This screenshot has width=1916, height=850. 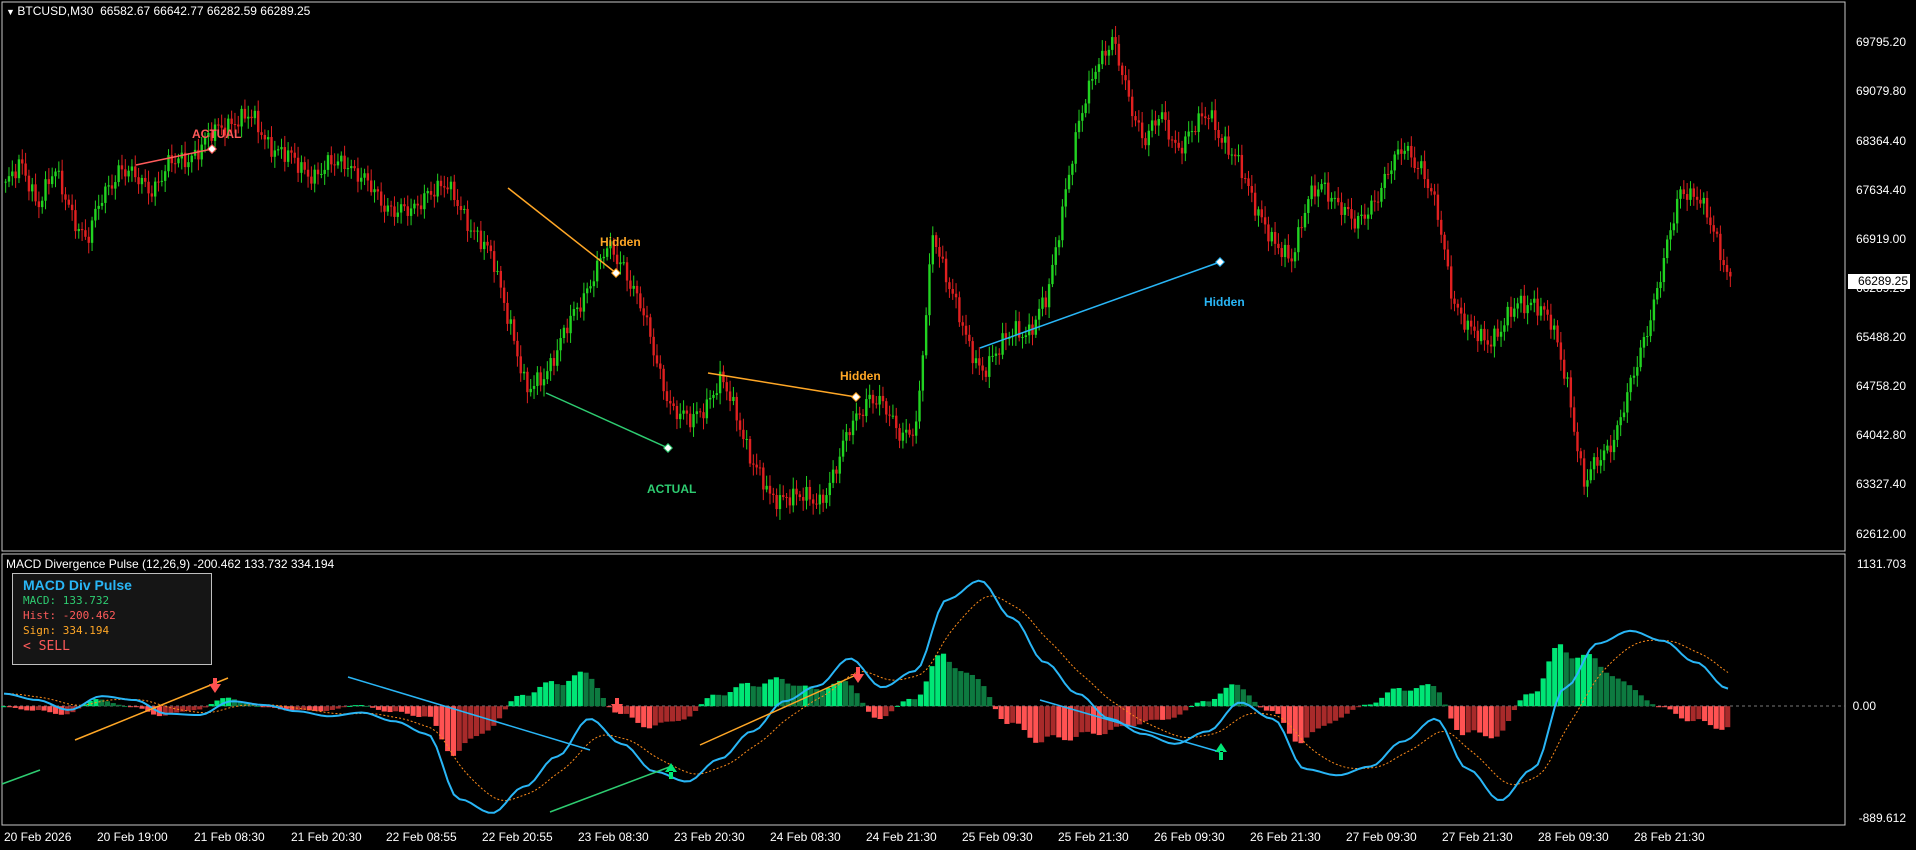 I want to click on price-axis-label: 66919.00, so click(x=1880, y=239).